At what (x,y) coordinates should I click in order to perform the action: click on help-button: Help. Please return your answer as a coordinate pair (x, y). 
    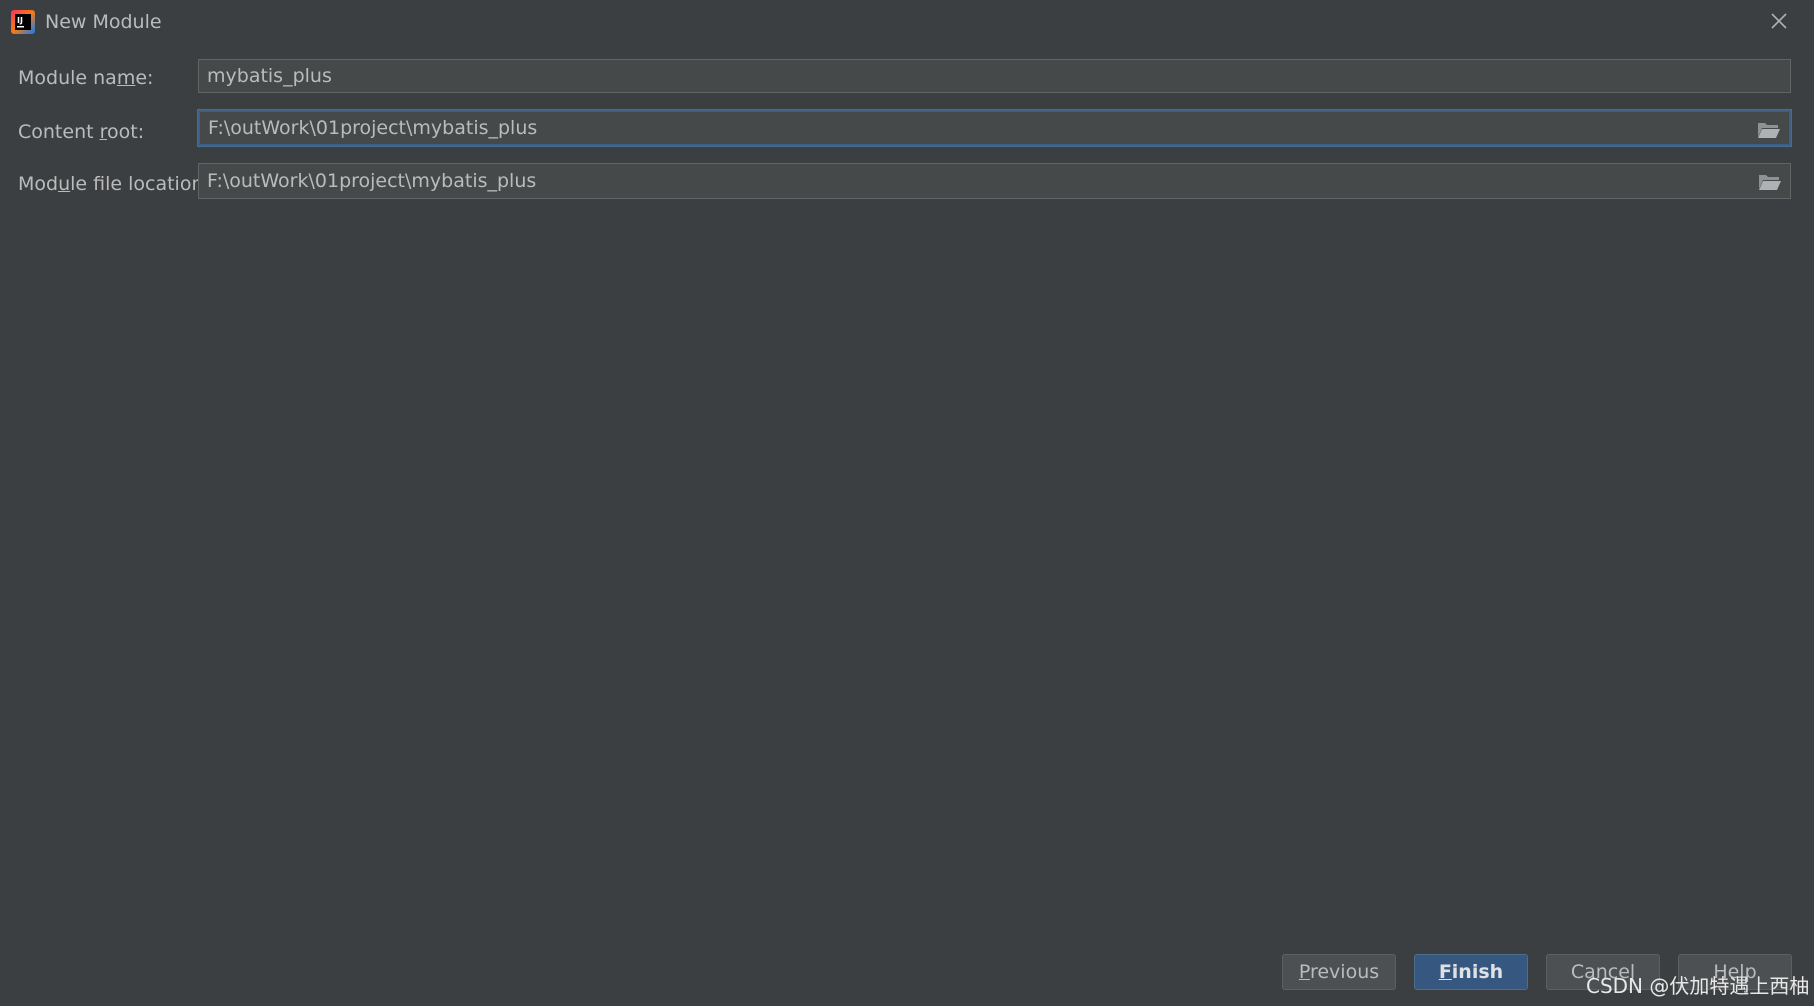
    Looking at the image, I should click on (1735, 972).